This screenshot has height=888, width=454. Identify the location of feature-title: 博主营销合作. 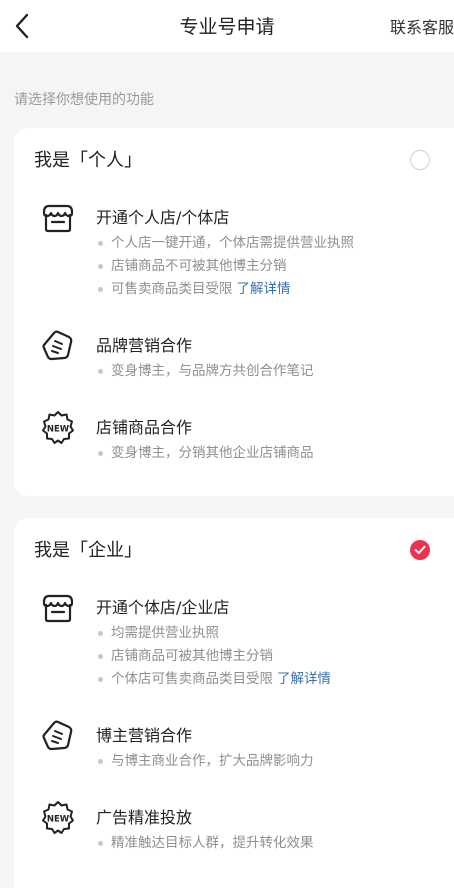
(144, 735).